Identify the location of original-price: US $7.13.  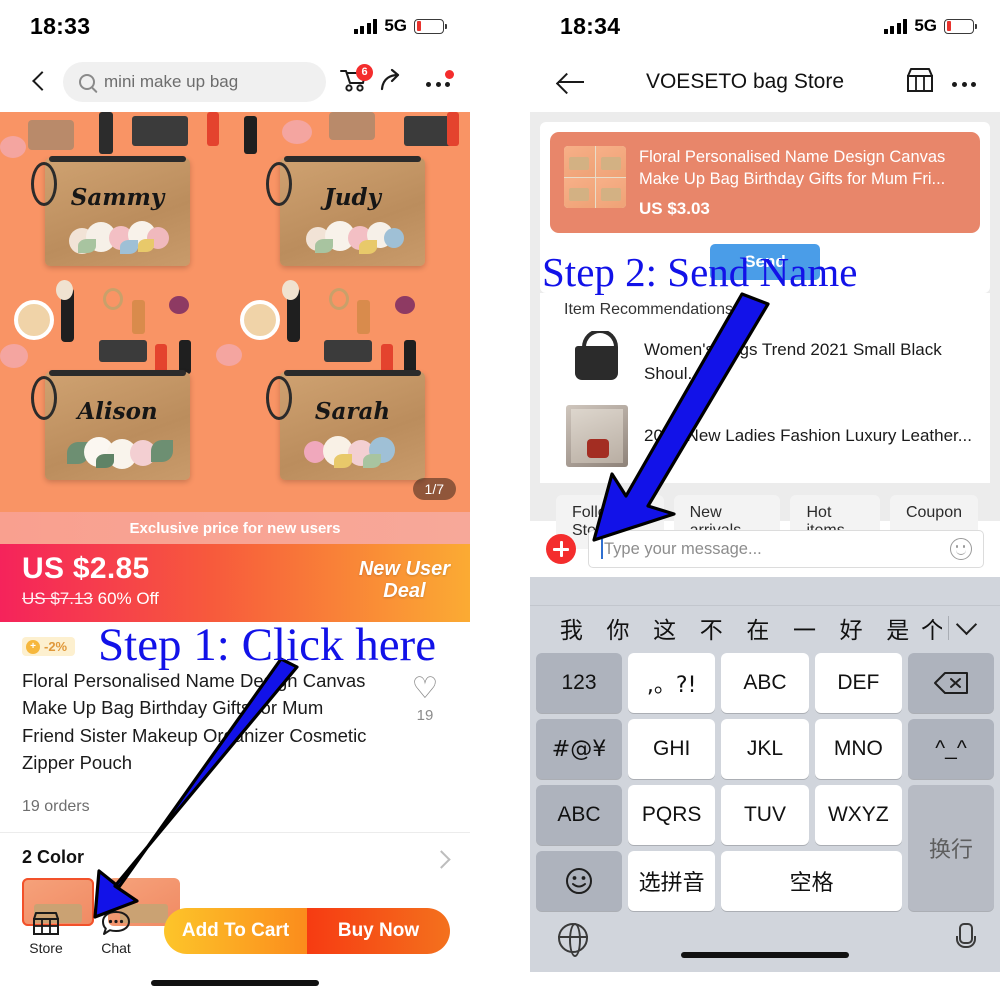
(57, 598).